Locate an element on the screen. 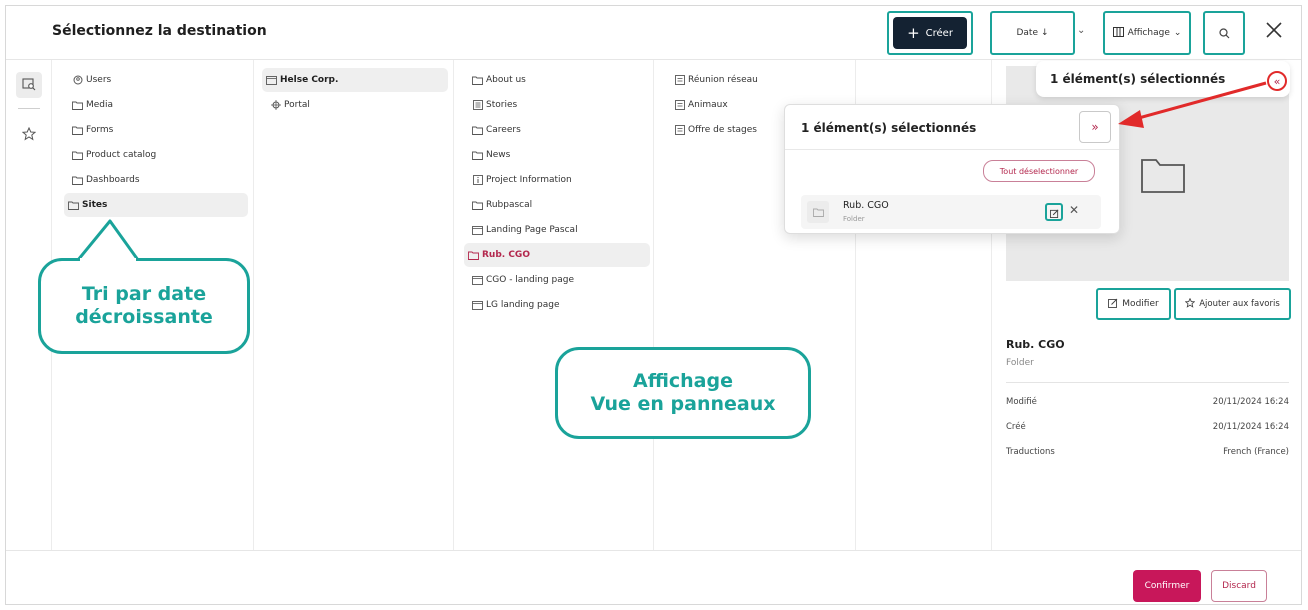  list-item: Portal is located at coordinates (288, 105).